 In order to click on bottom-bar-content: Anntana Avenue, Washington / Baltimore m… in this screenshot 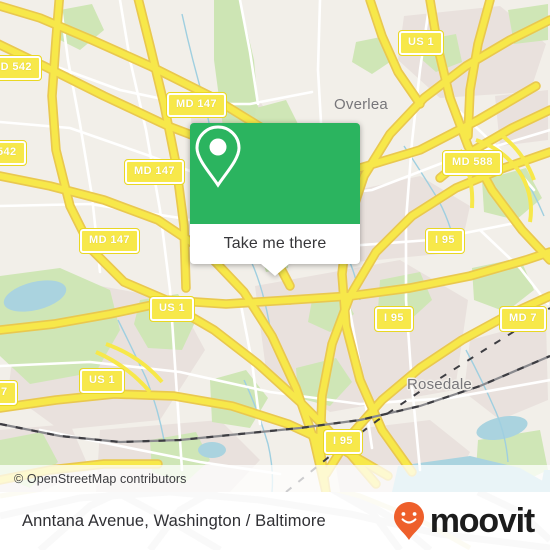, I will do `click(275, 521)`.